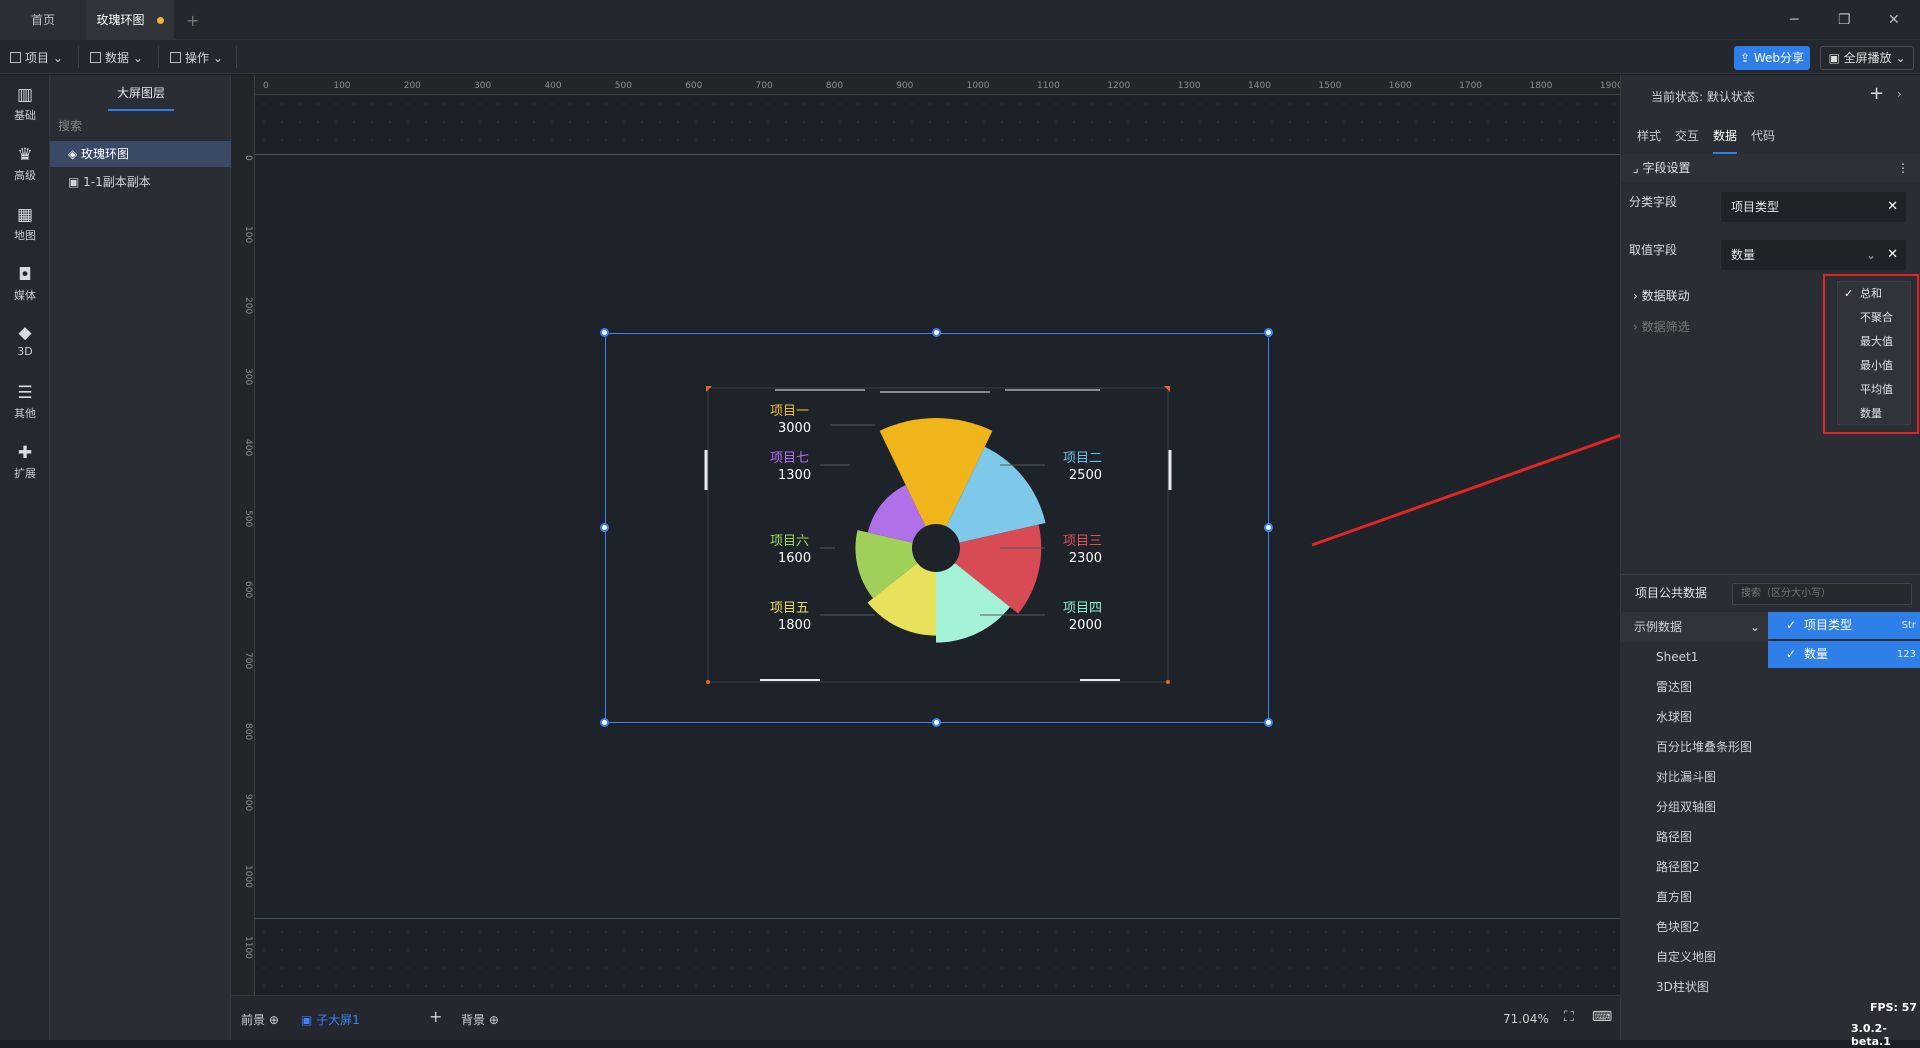  Describe the element at coordinates (248, 802) in the screenshot. I see `ruler-label: 900` at that location.